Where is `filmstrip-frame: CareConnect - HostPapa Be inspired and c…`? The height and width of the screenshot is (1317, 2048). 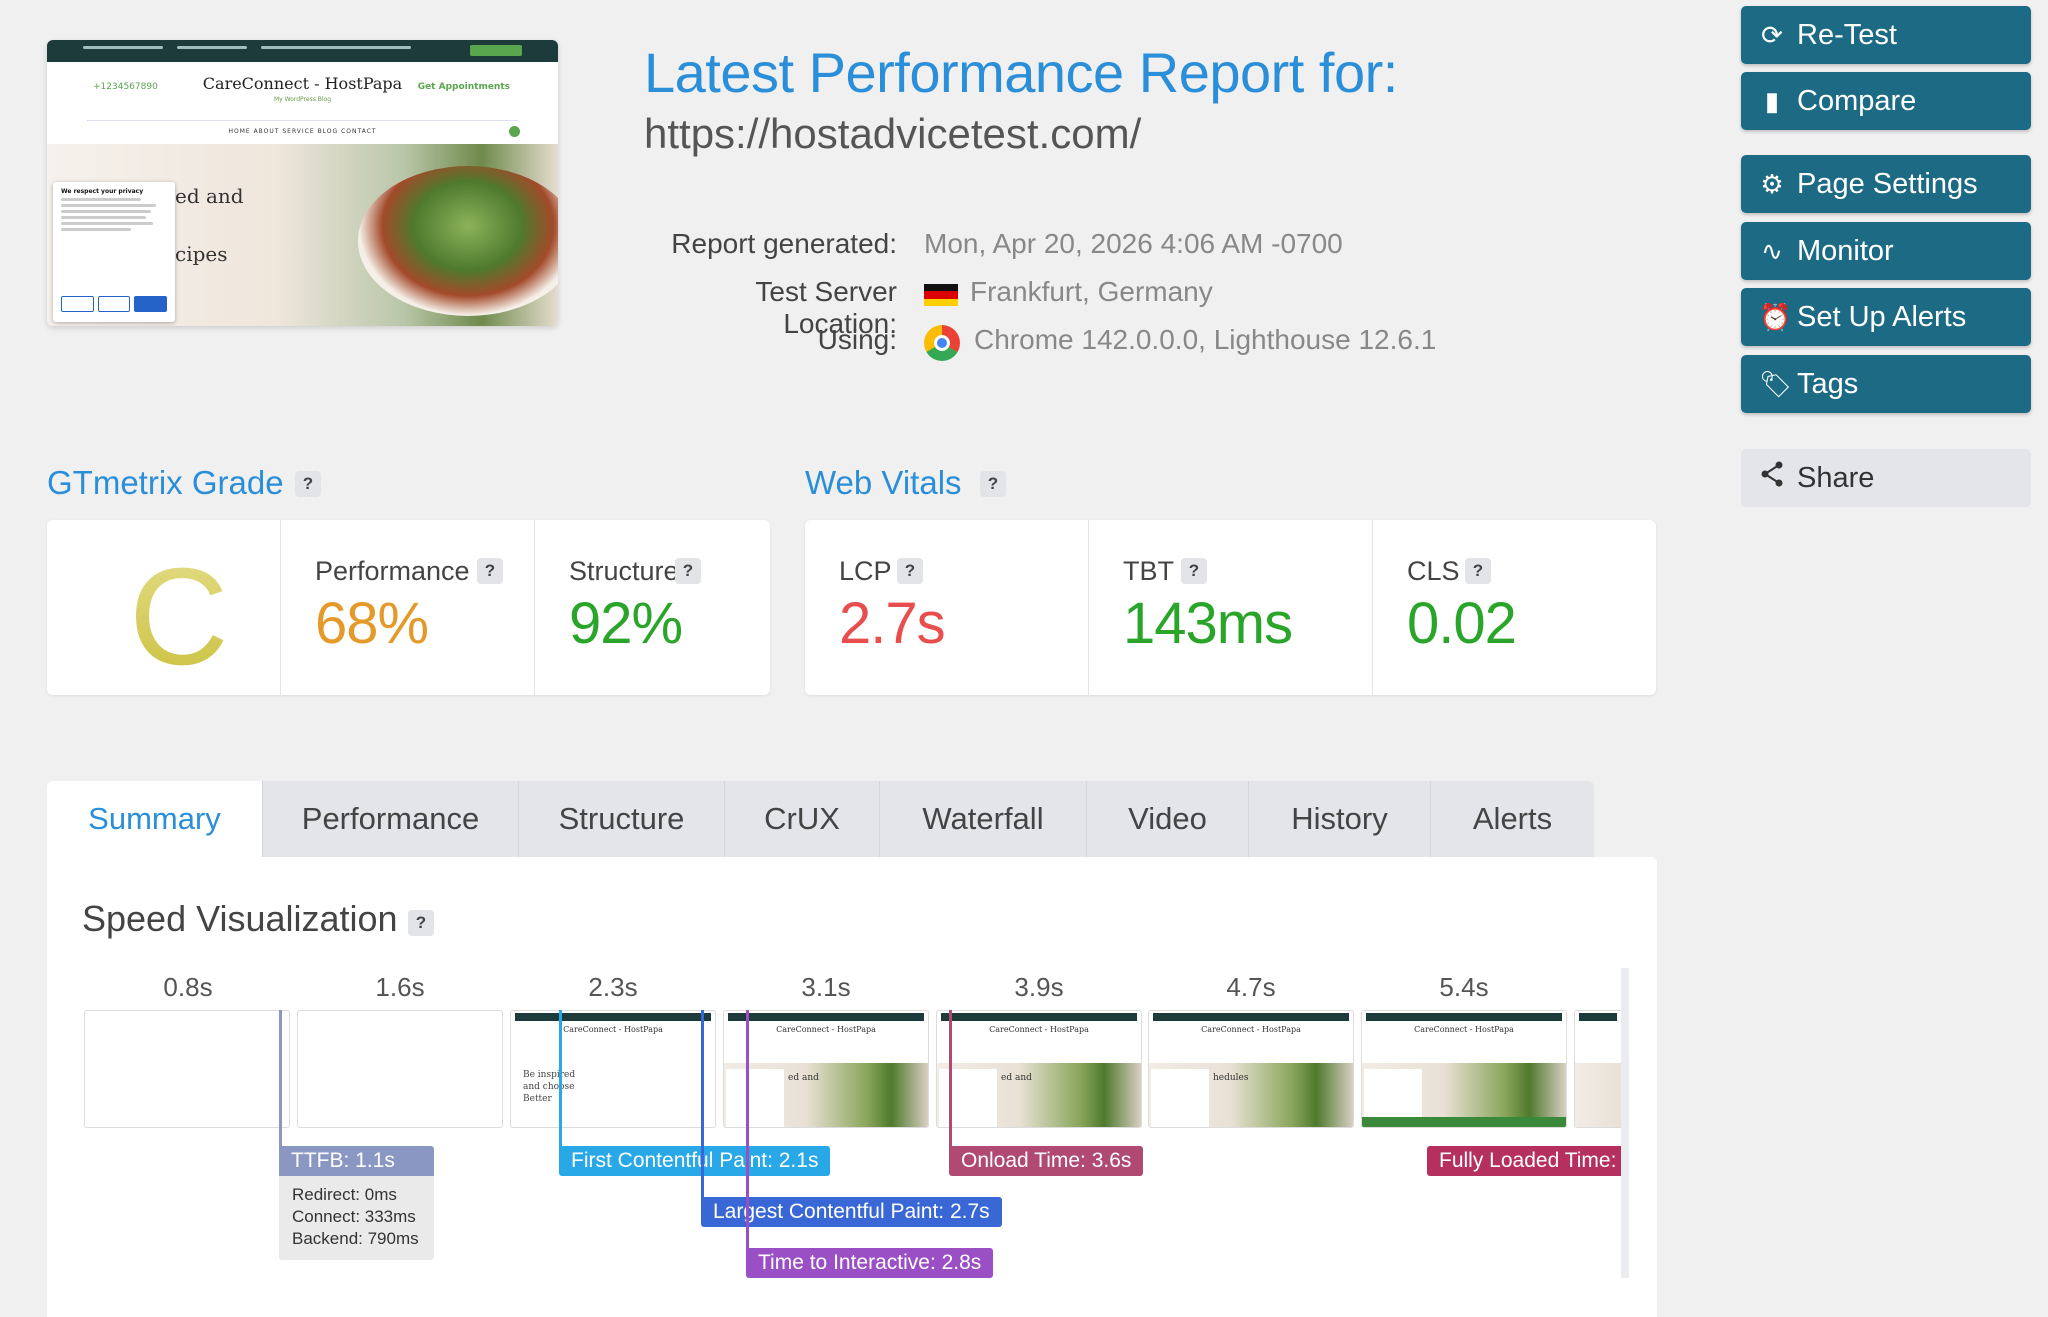
filmstrip-frame: CareConnect - HostPapa Be inspired and c… is located at coordinates (613, 1069).